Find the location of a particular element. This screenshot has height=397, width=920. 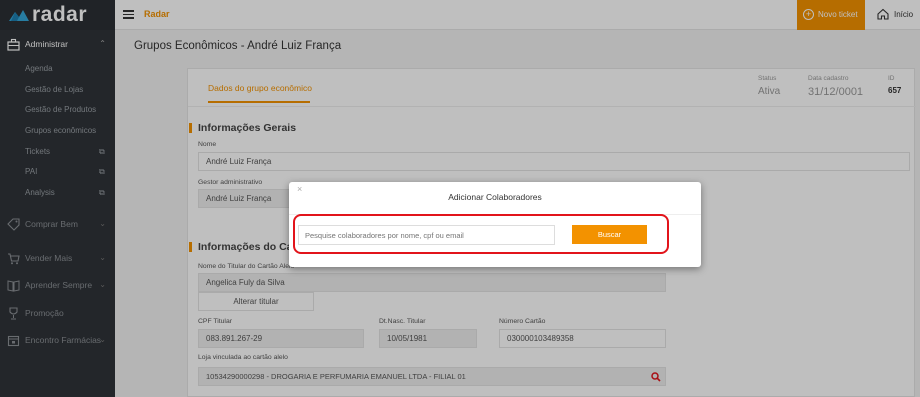

highlight-box is located at coordinates (481, 234).